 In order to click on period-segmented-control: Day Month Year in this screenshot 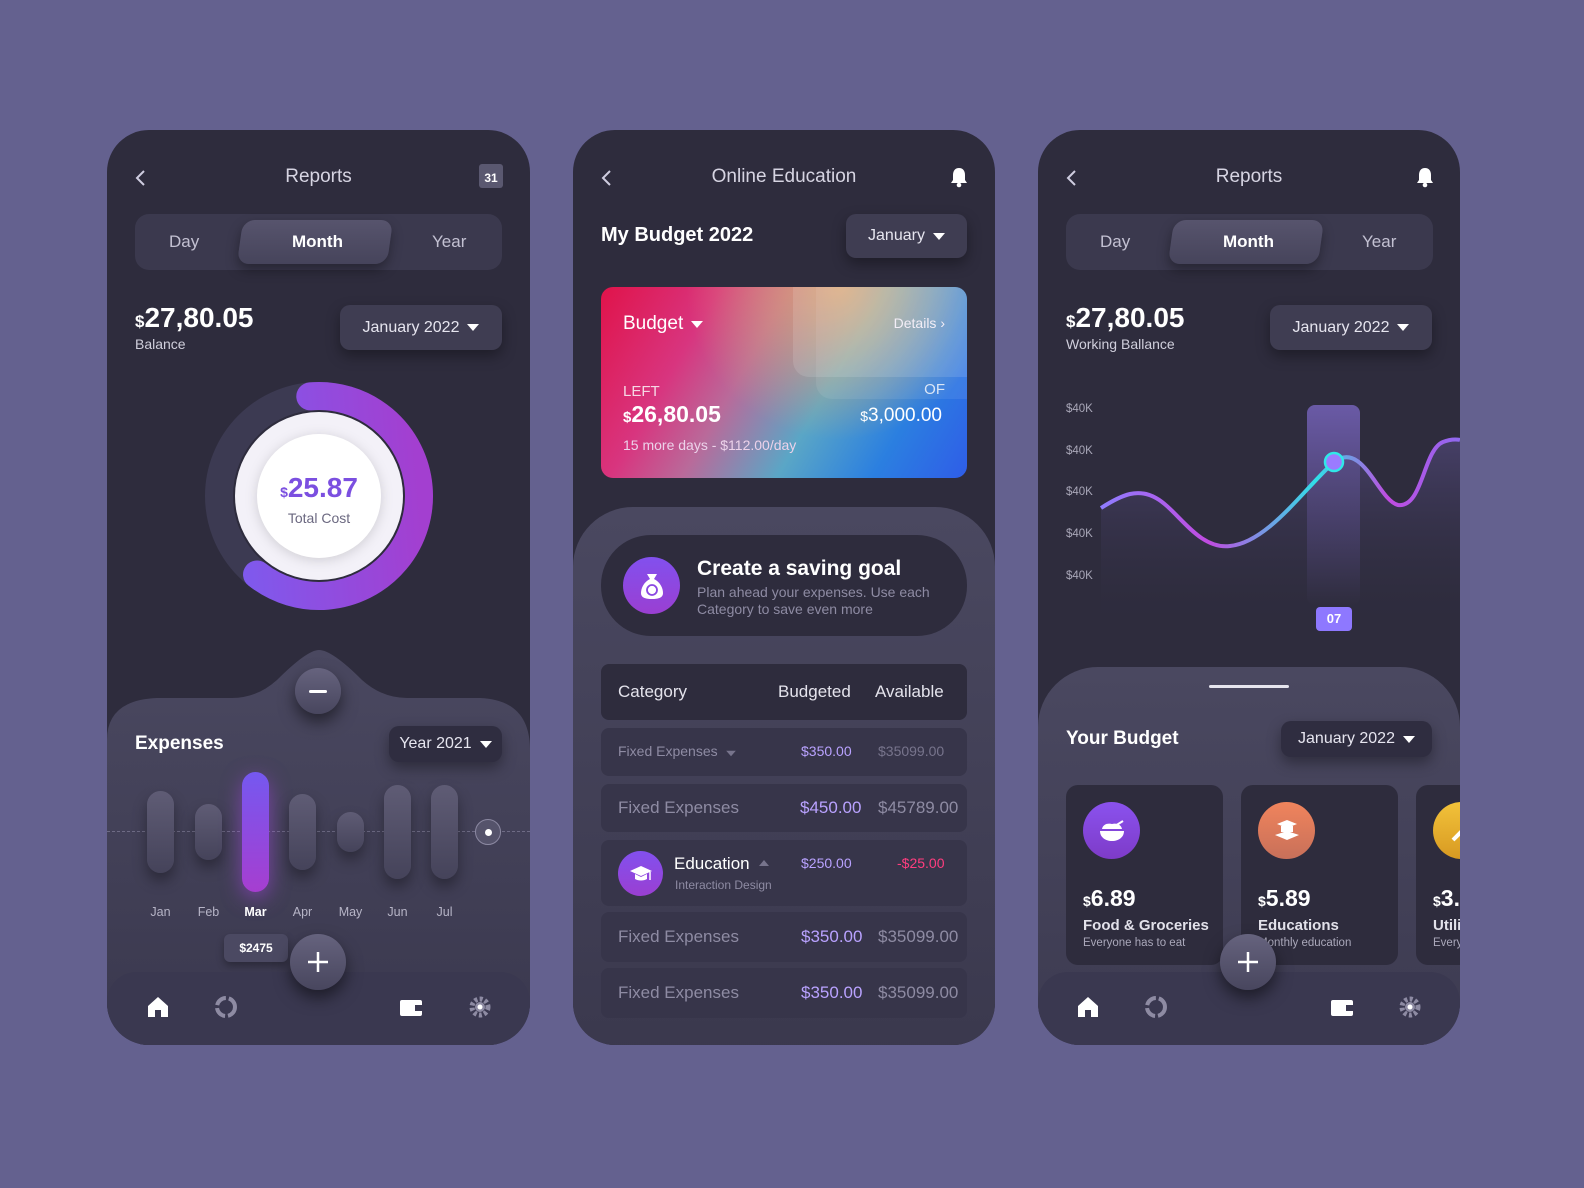, I will do `click(318, 242)`.